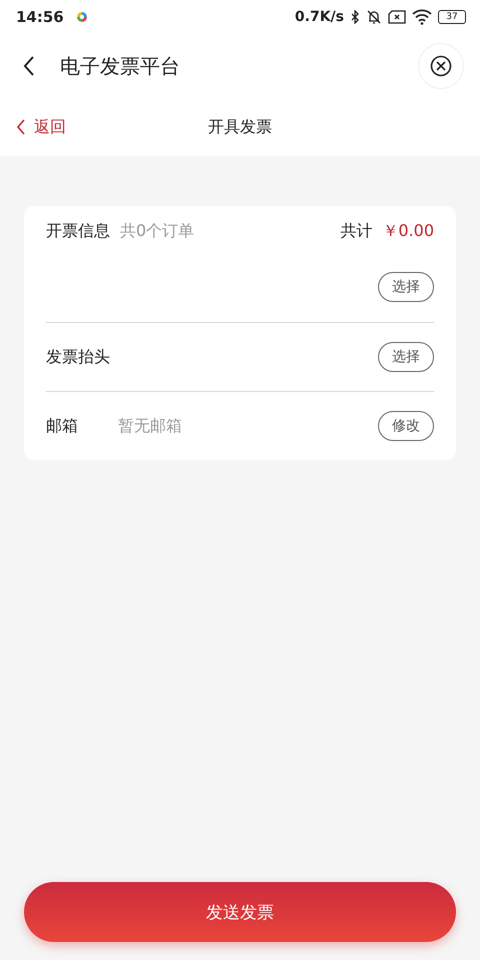  I want to click on muted-bell-icon, so click(374, 17).